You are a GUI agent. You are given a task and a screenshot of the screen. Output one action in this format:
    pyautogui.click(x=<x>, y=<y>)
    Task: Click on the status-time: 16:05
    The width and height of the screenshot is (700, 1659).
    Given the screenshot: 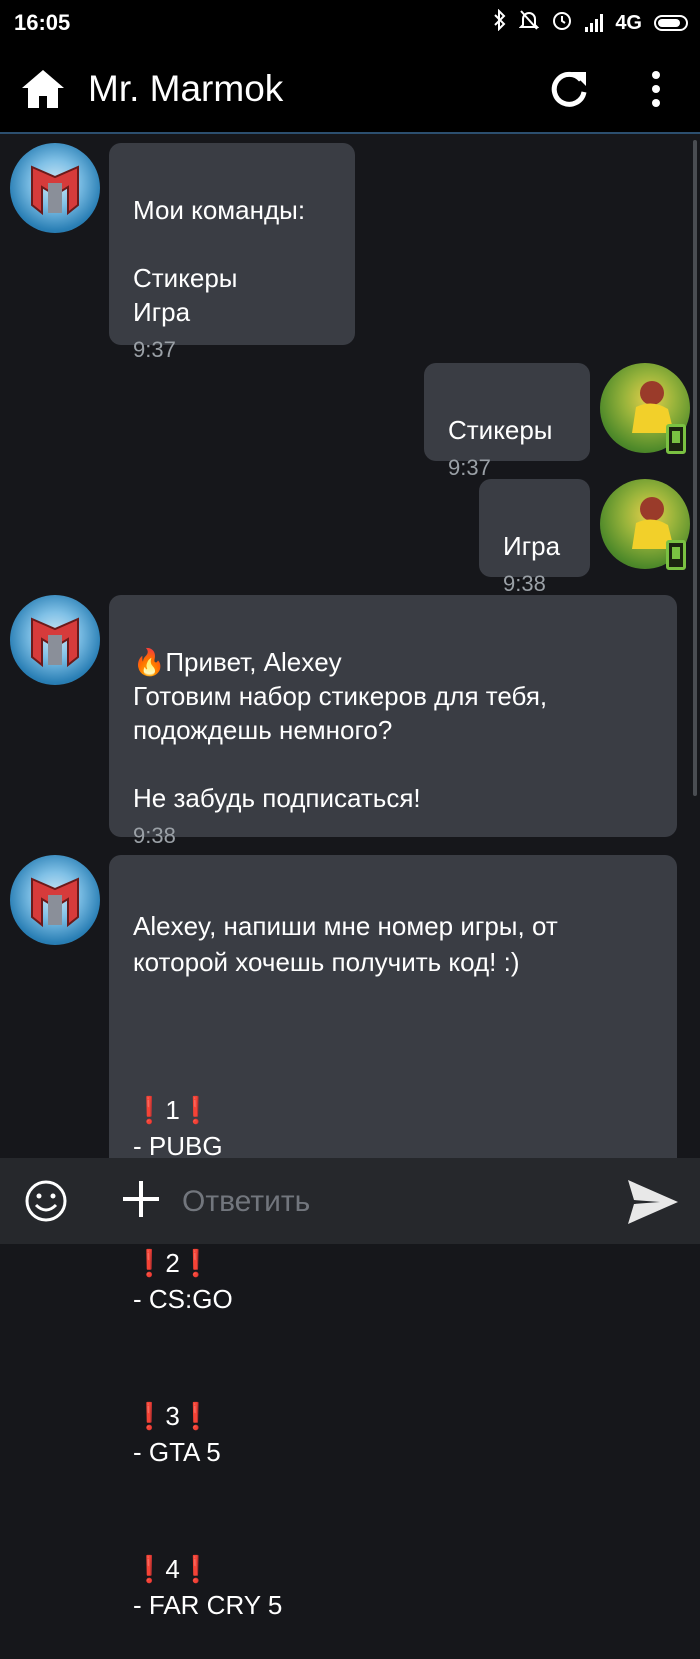 What is the action you would take?
    pyautogui.click(x=42, y=22)
    